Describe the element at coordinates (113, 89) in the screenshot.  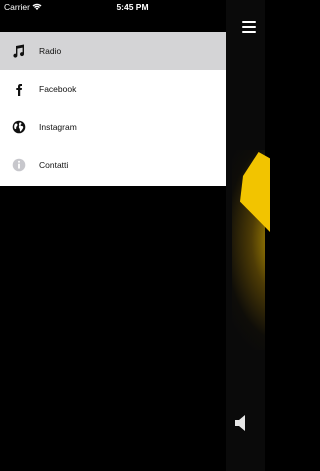
I see `menu-item-facebook: Facebook` at that location.